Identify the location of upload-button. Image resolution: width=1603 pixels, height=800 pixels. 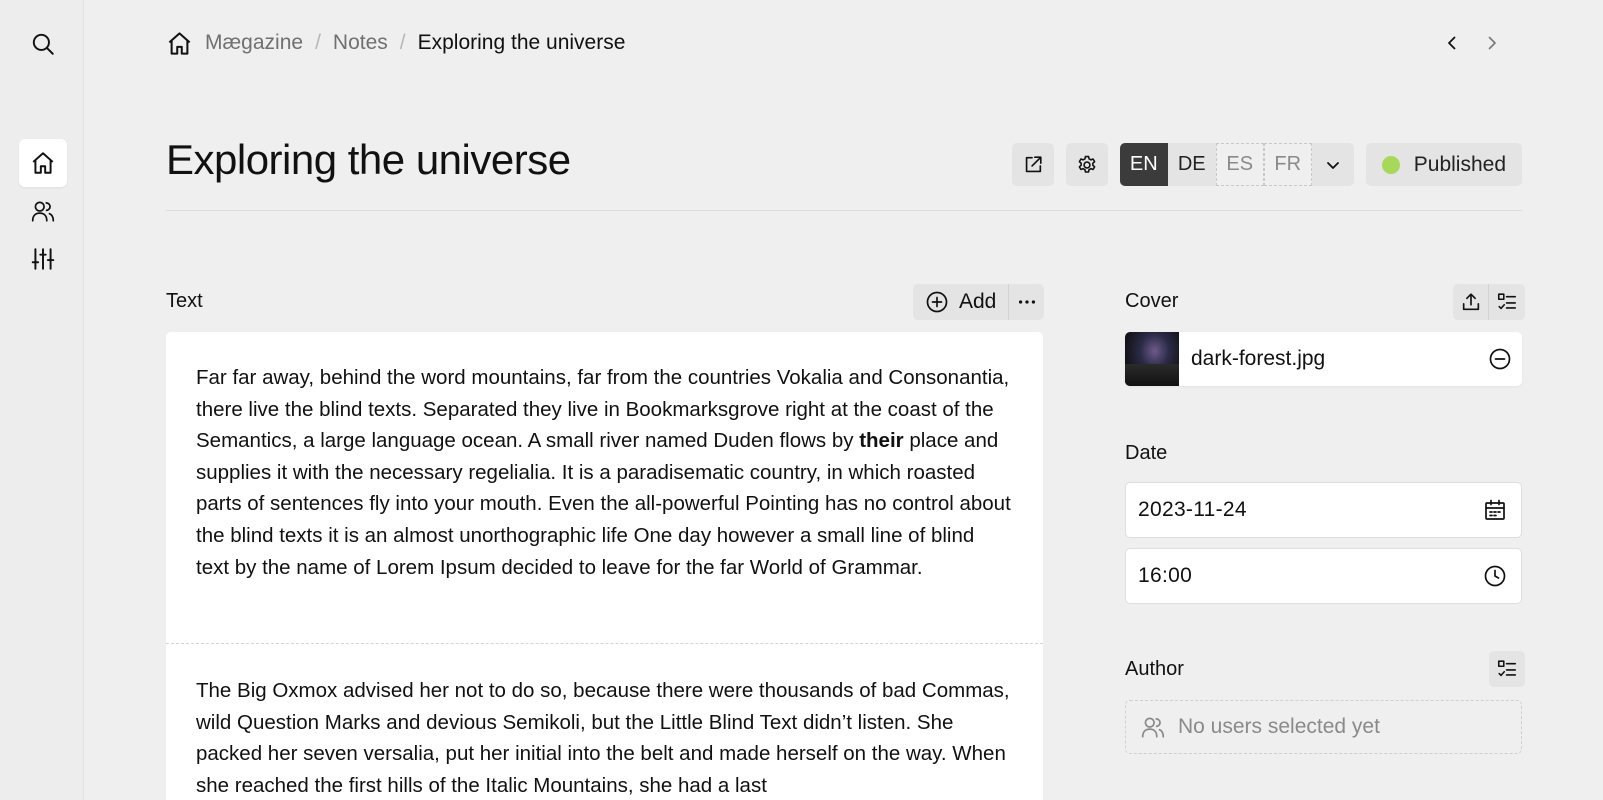
(1471, 302).